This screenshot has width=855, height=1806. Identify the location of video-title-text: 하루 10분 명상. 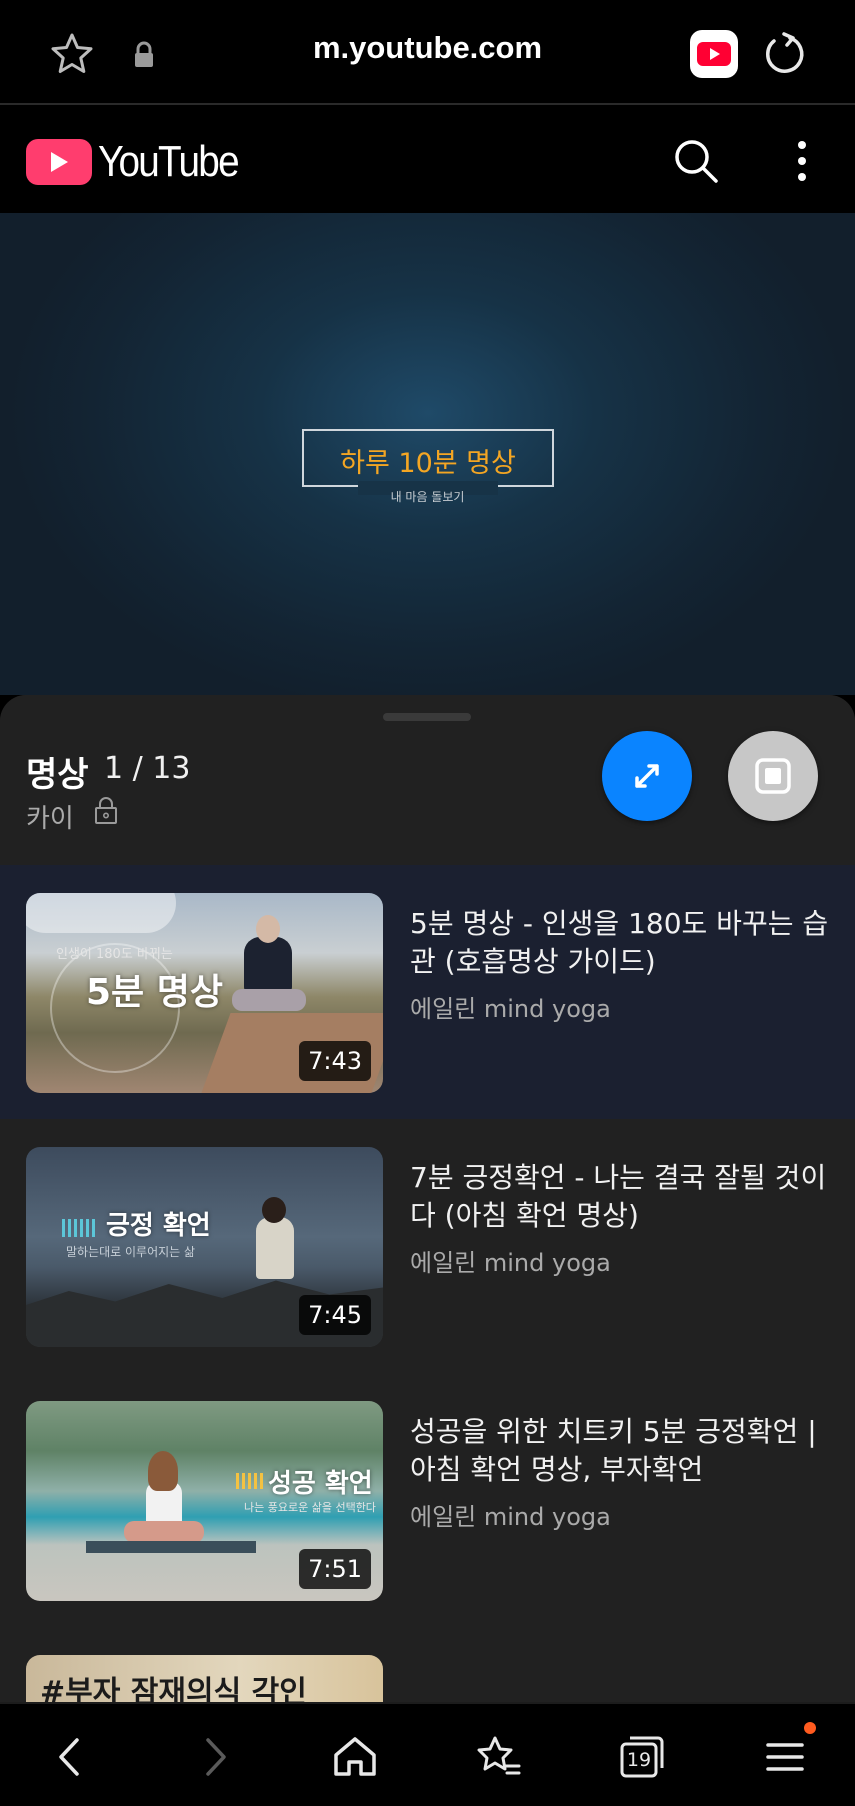
(428, 463).